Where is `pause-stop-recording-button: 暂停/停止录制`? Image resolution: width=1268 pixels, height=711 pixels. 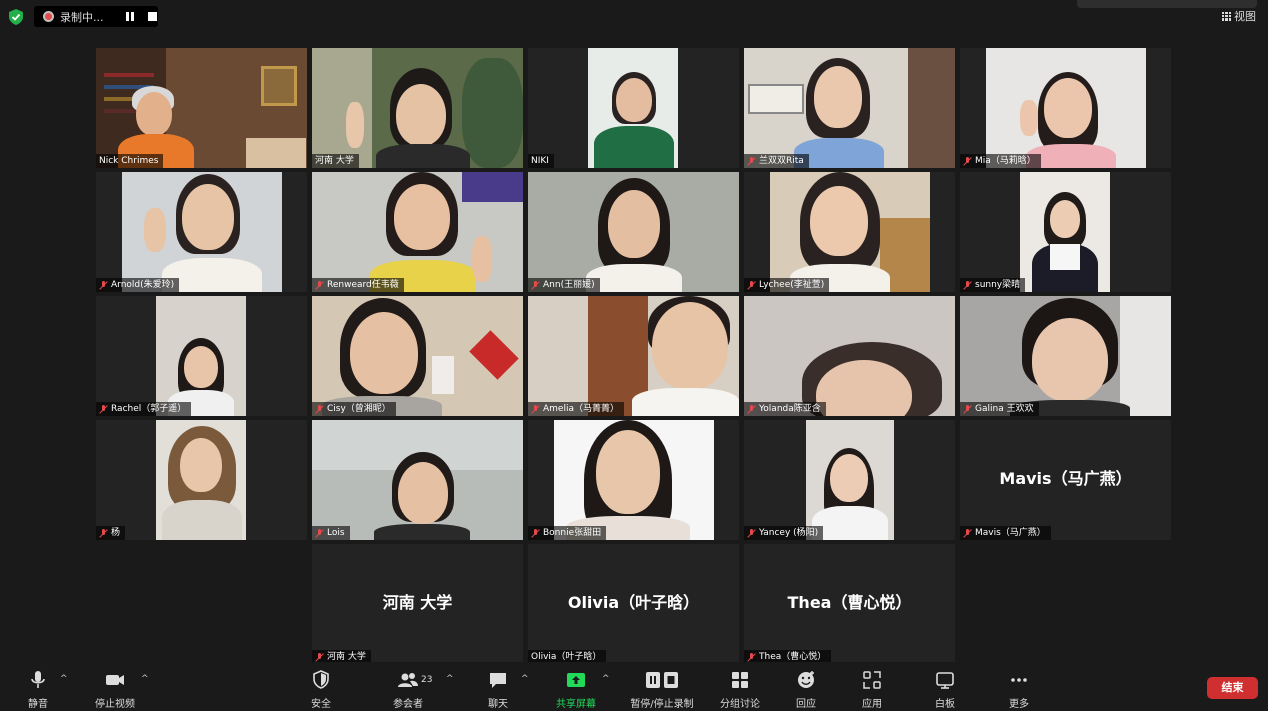 pause-stop-recording-button: 暂停/停止录制 is located at coordinates (662, 689).